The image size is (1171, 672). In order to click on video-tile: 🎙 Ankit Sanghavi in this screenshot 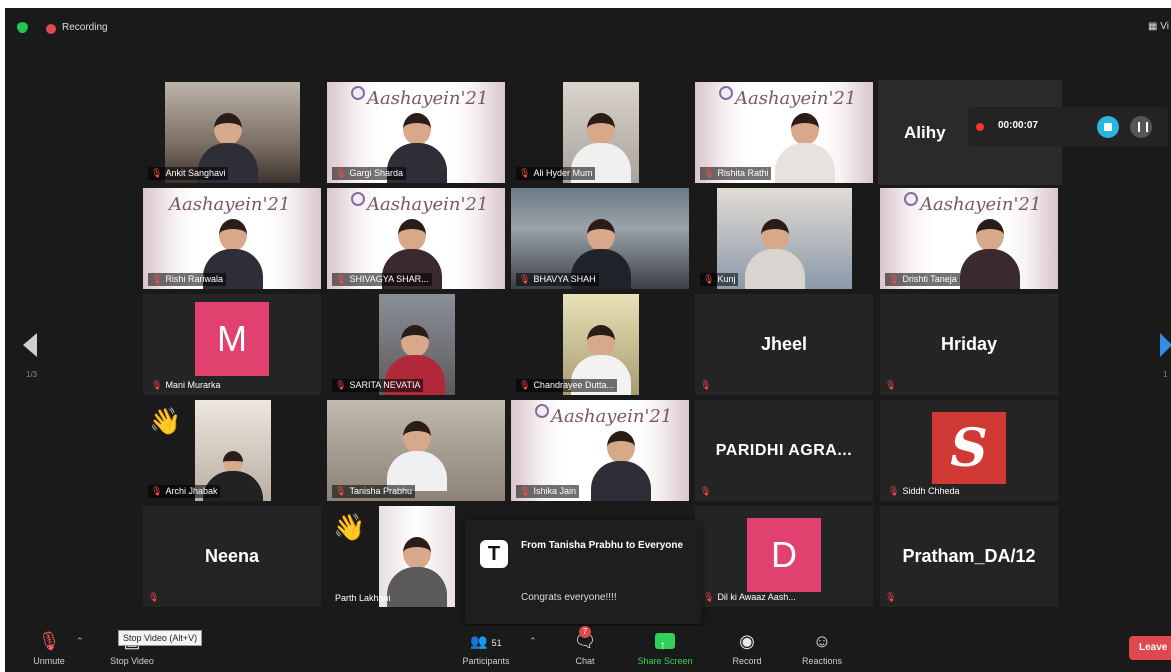, I will do `click(232, 132)`.